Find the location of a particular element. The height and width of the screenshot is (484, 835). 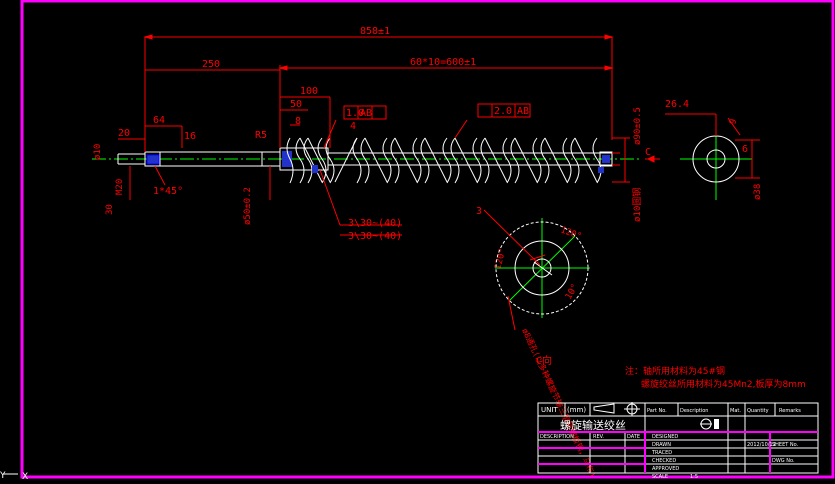

tol-datum-1: AB is located at coordinates (366, 113).